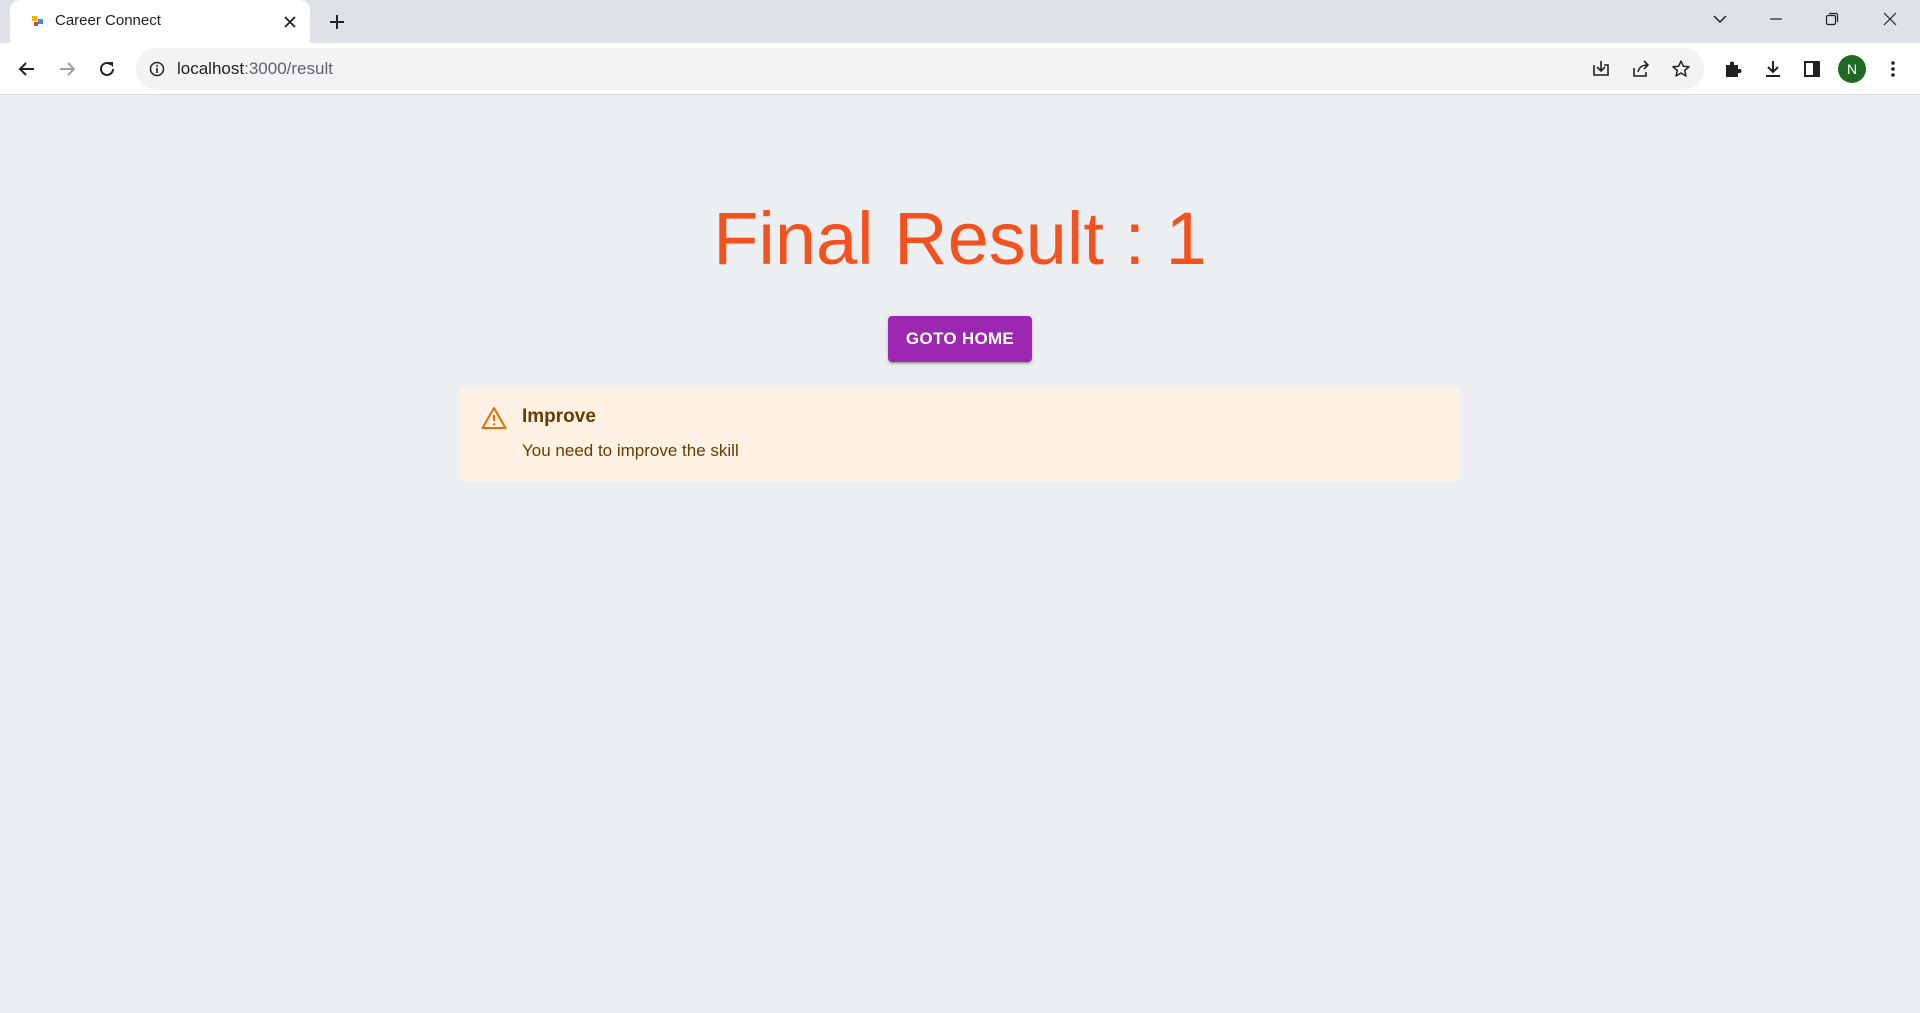 The width and height of the screenshot is (1920, 1013). Describe the element at coordinates (960, 339) in the screenshot. I see `goto-home-button: GOTO HOME` at that location.